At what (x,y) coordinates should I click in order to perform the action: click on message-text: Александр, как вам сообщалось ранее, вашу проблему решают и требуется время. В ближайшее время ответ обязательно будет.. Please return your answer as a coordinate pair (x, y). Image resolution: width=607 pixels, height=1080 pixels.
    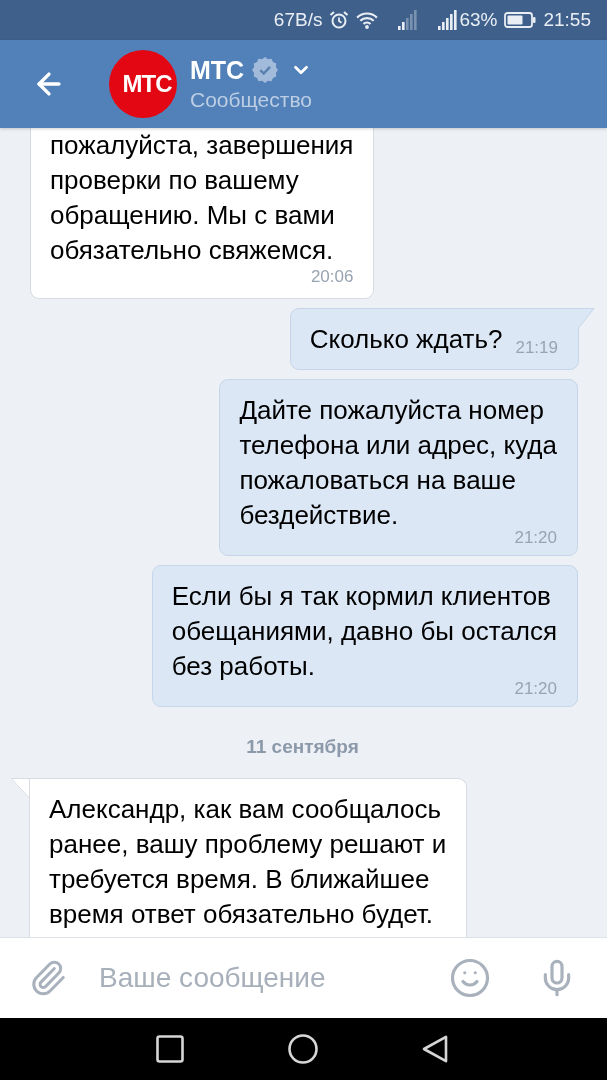
    Looking at the image, I should click on (248, 862).